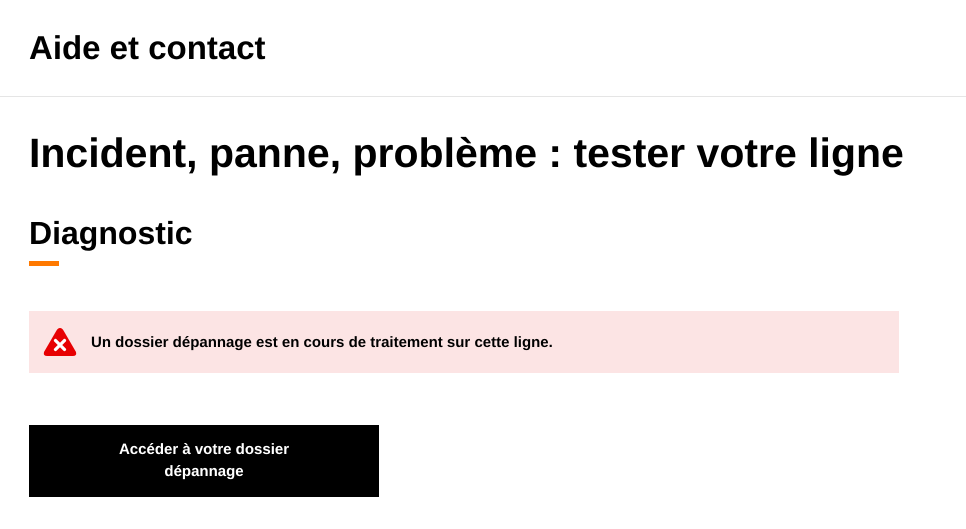 This screenshot has width=966, height=529. Describe the element at coordinates (44, 263) in the screenshot. I see `title-underline` at that location.